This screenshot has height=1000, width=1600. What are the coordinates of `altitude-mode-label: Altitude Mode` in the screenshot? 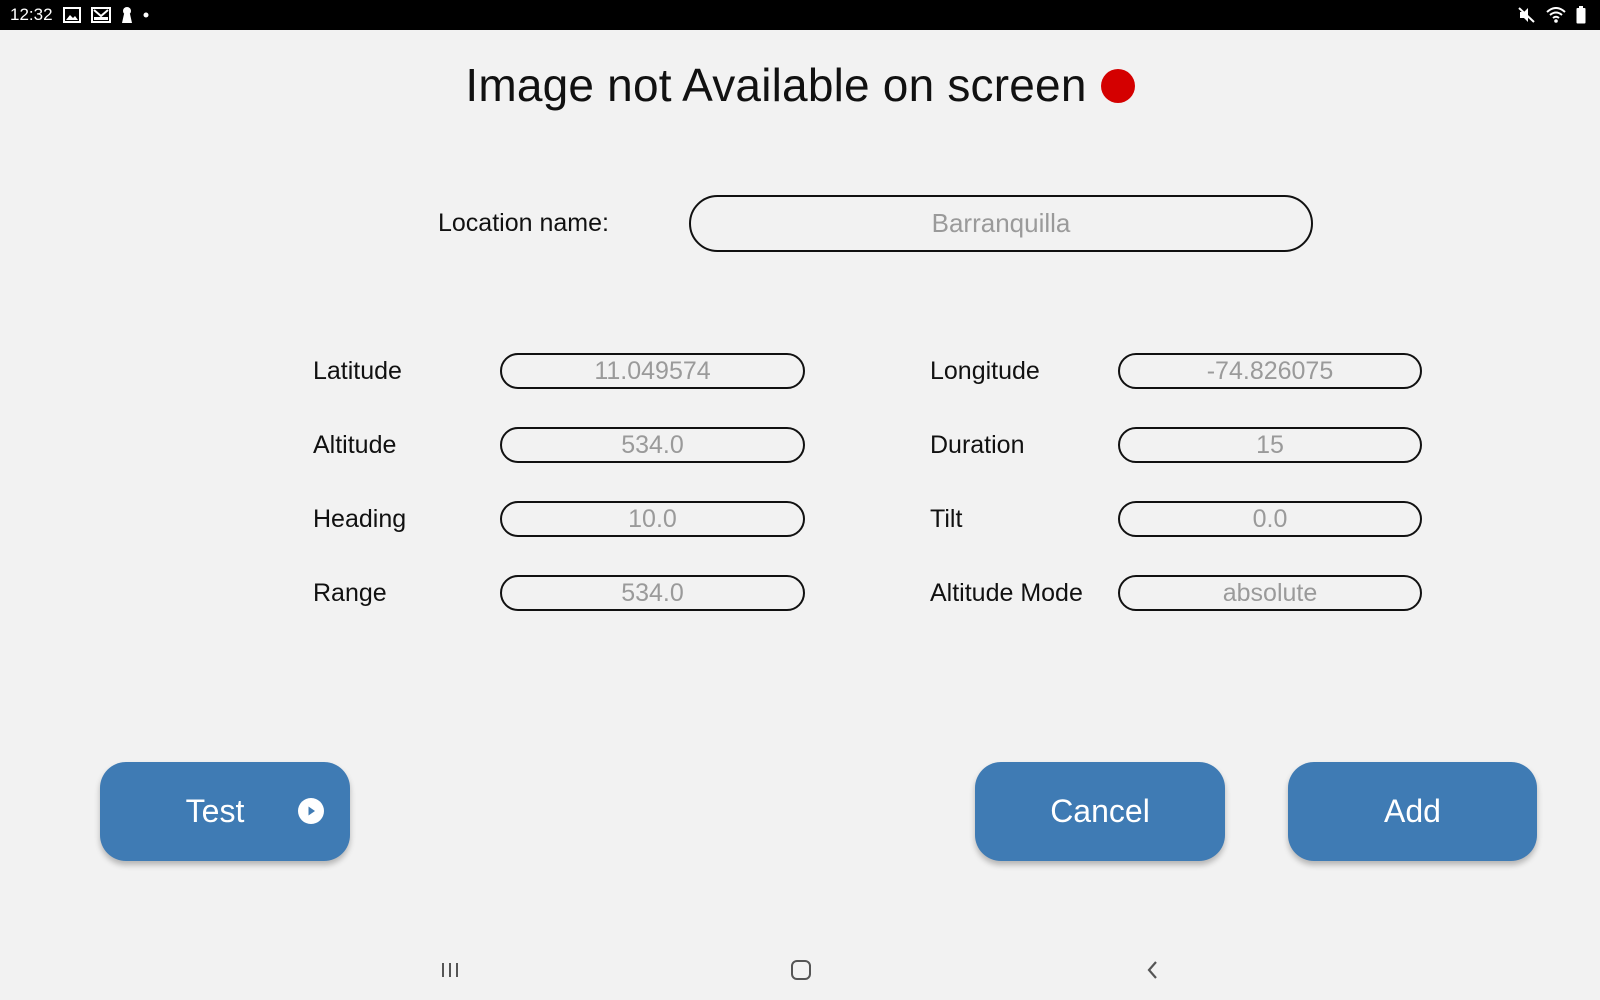 It's located at (1006, 593).